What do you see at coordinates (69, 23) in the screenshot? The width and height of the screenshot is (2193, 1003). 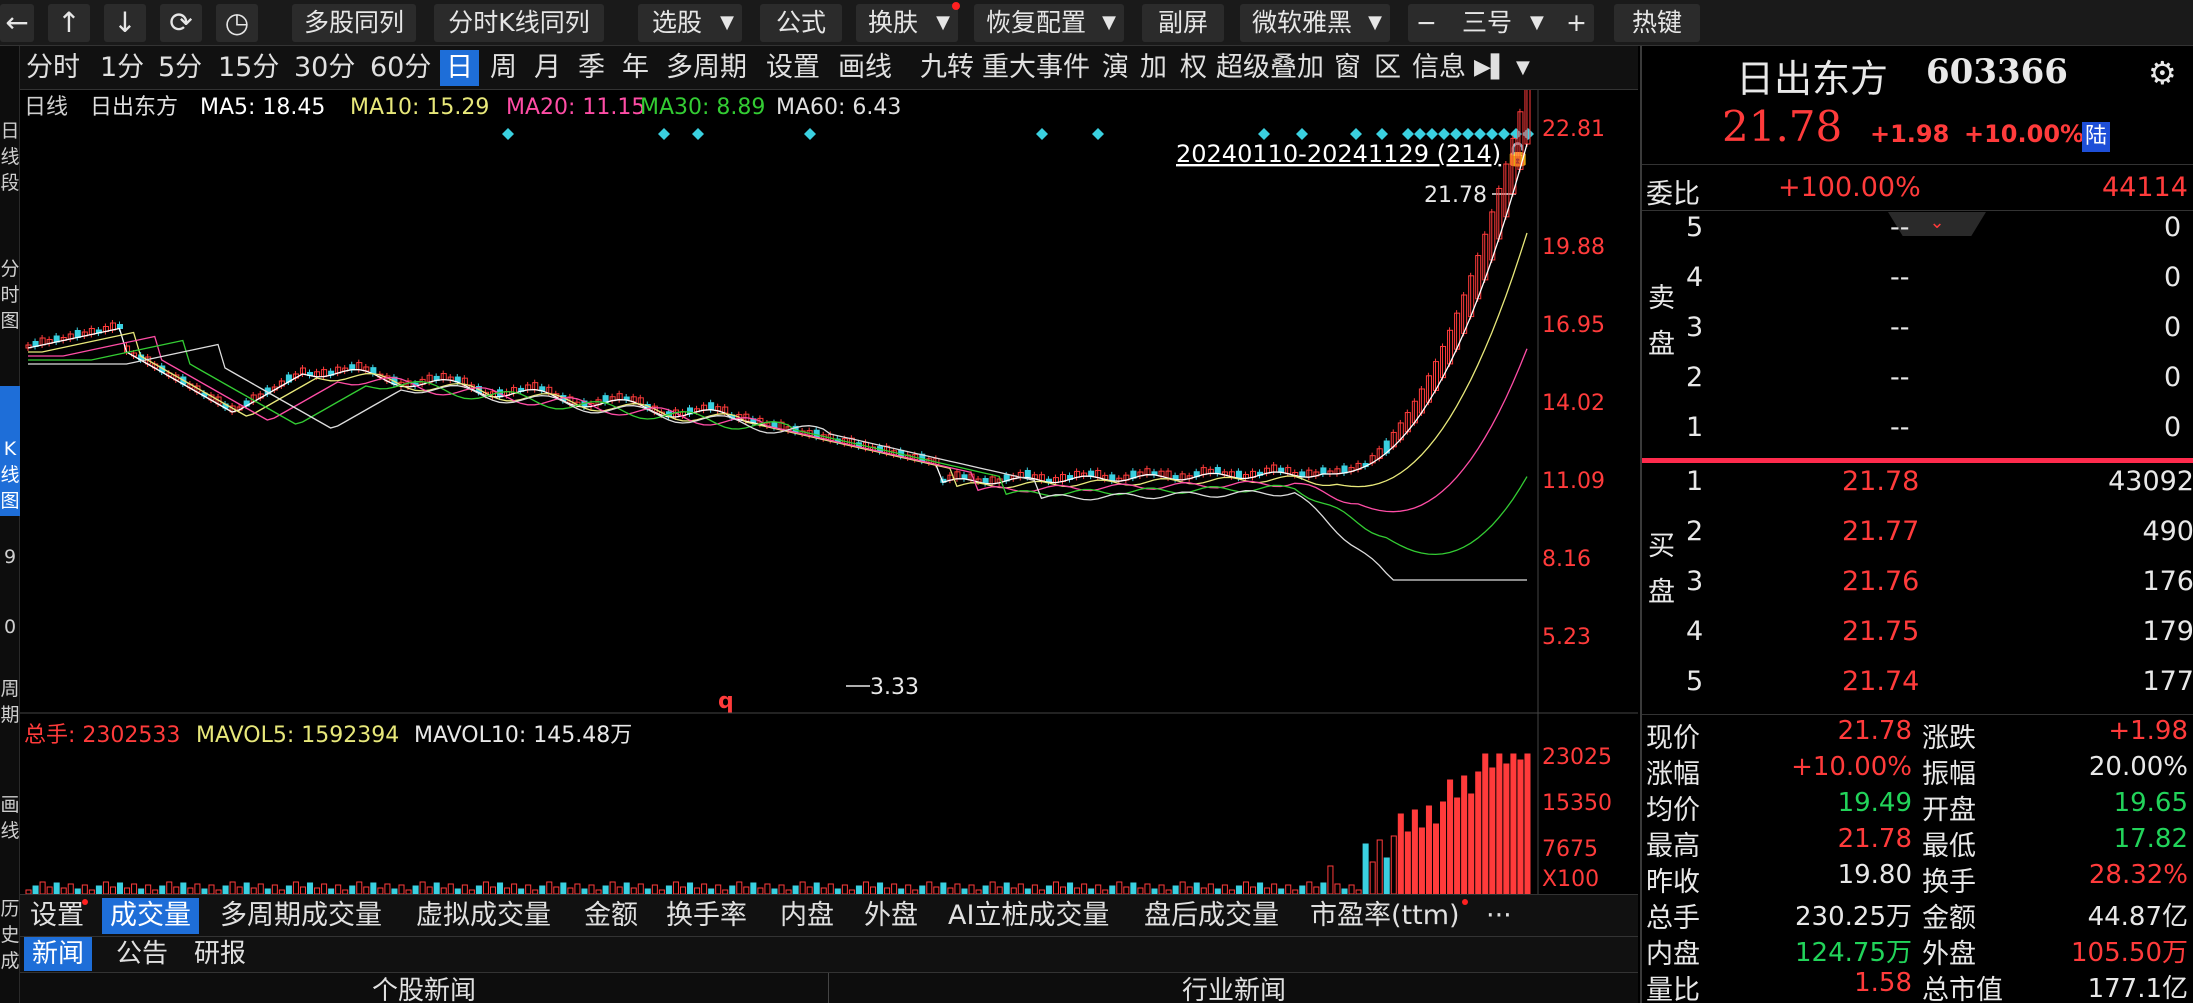 I see `up-arrow-icon: ↑` at bounding box center [69, 23].